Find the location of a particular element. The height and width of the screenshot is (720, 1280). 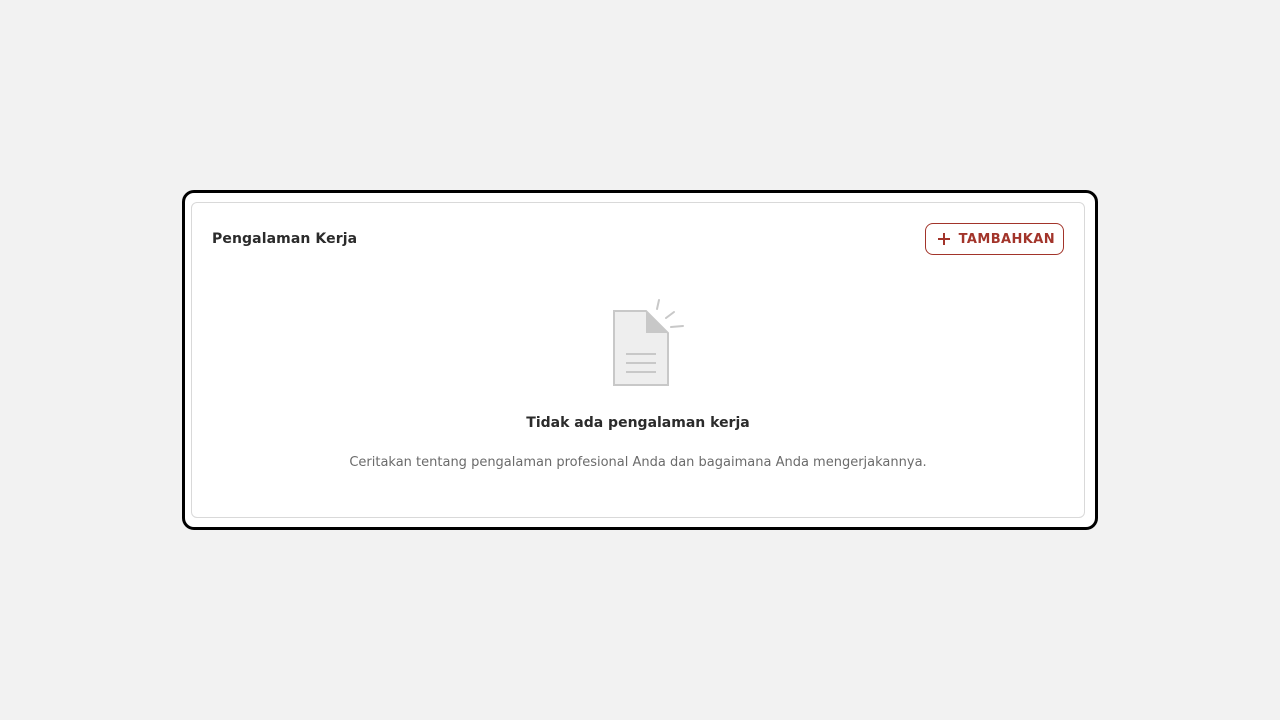

plus-icon is located at coordinates (943, 239).